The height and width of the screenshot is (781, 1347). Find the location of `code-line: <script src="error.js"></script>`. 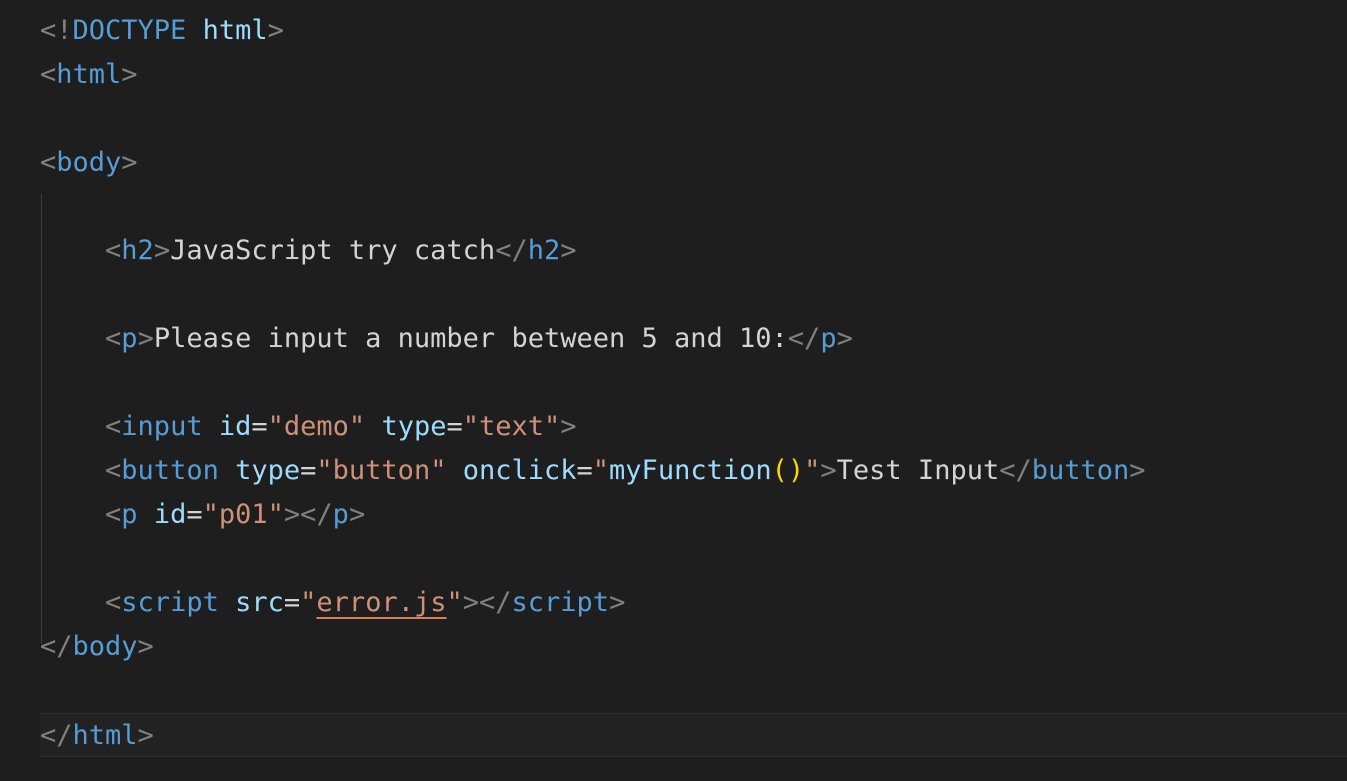

code-line: <script src="error.js"></script> is located at coordinates (693, 603).